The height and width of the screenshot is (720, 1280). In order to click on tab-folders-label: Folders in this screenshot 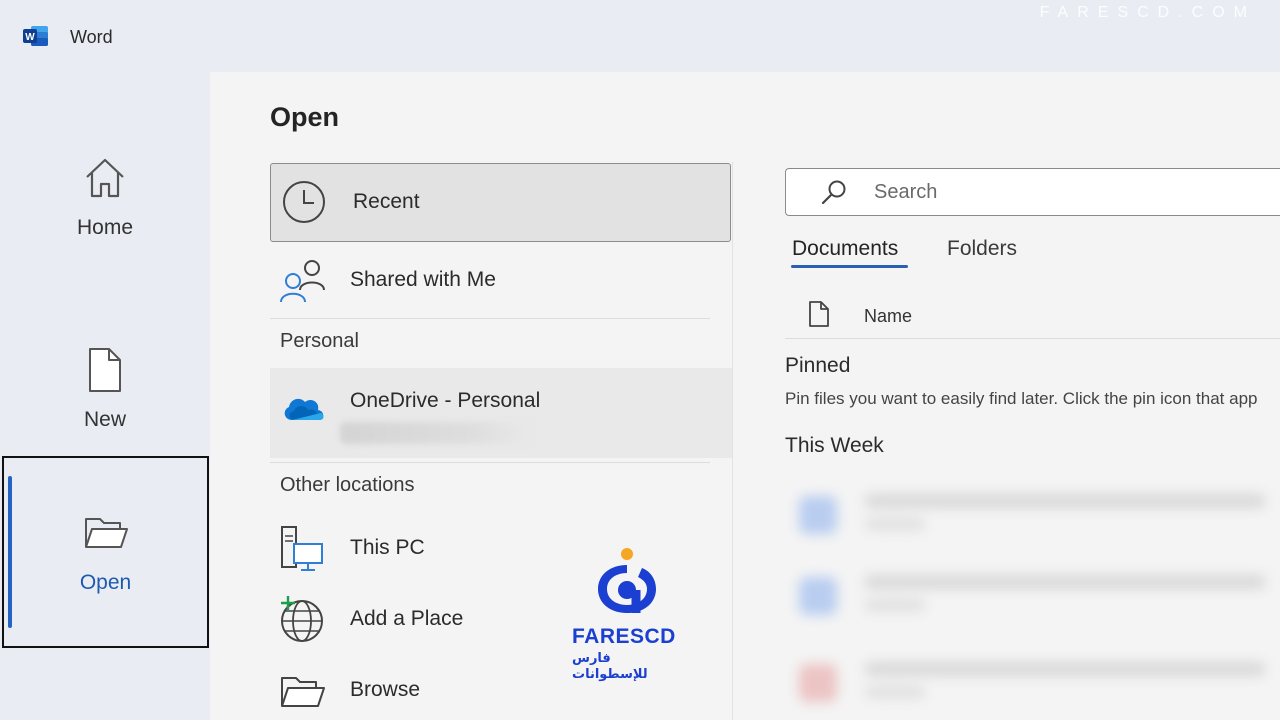, I will do `click(982, 248)`.